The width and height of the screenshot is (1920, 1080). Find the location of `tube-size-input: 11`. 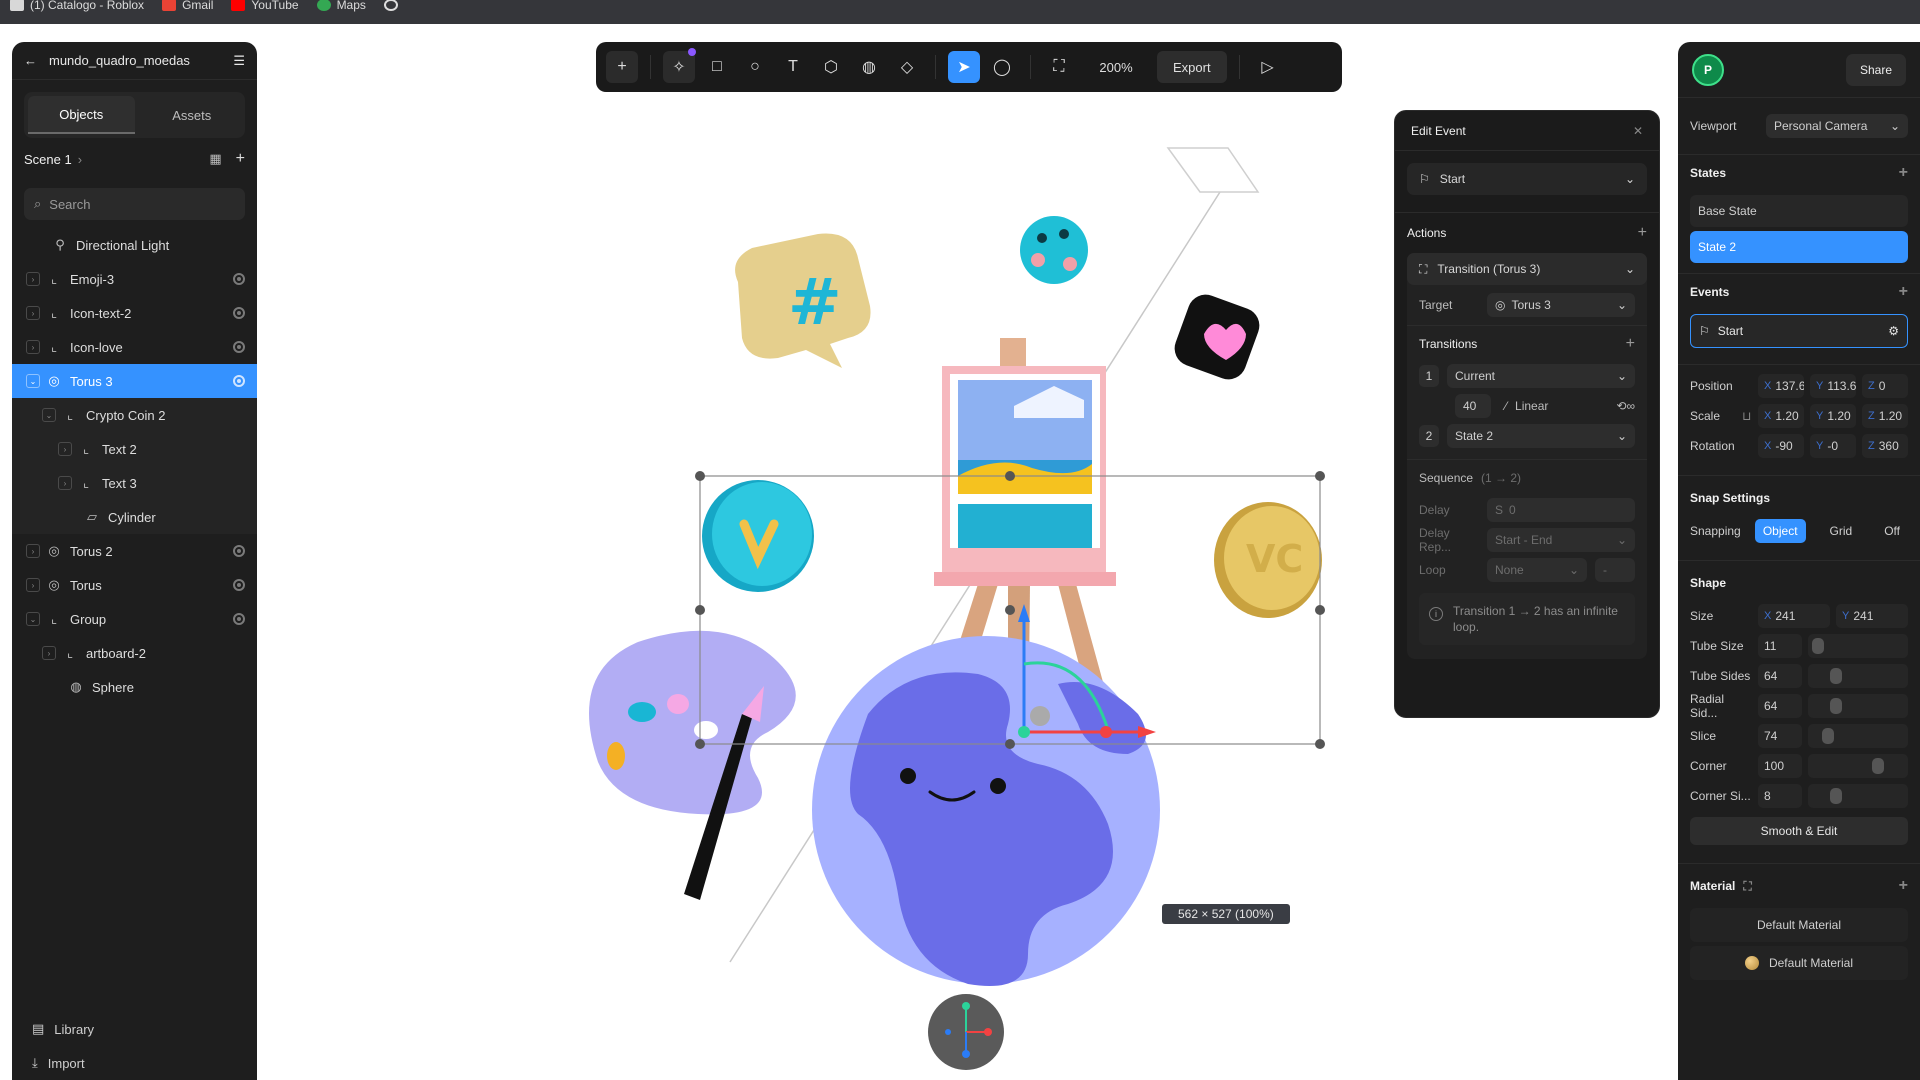

tube-size-input: 11 is located at coordinates (1780, 646).